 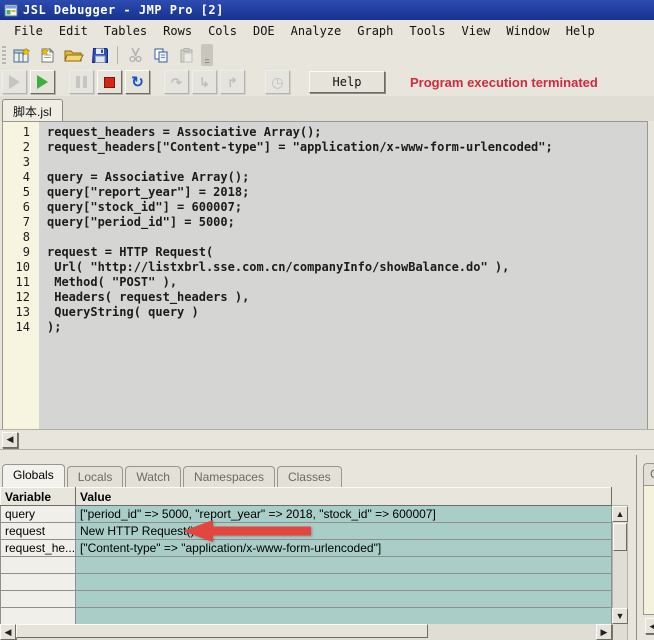 I want to click on title-bar: JSL Debugger - JMP Pro [2], so click(x=327, y=10).